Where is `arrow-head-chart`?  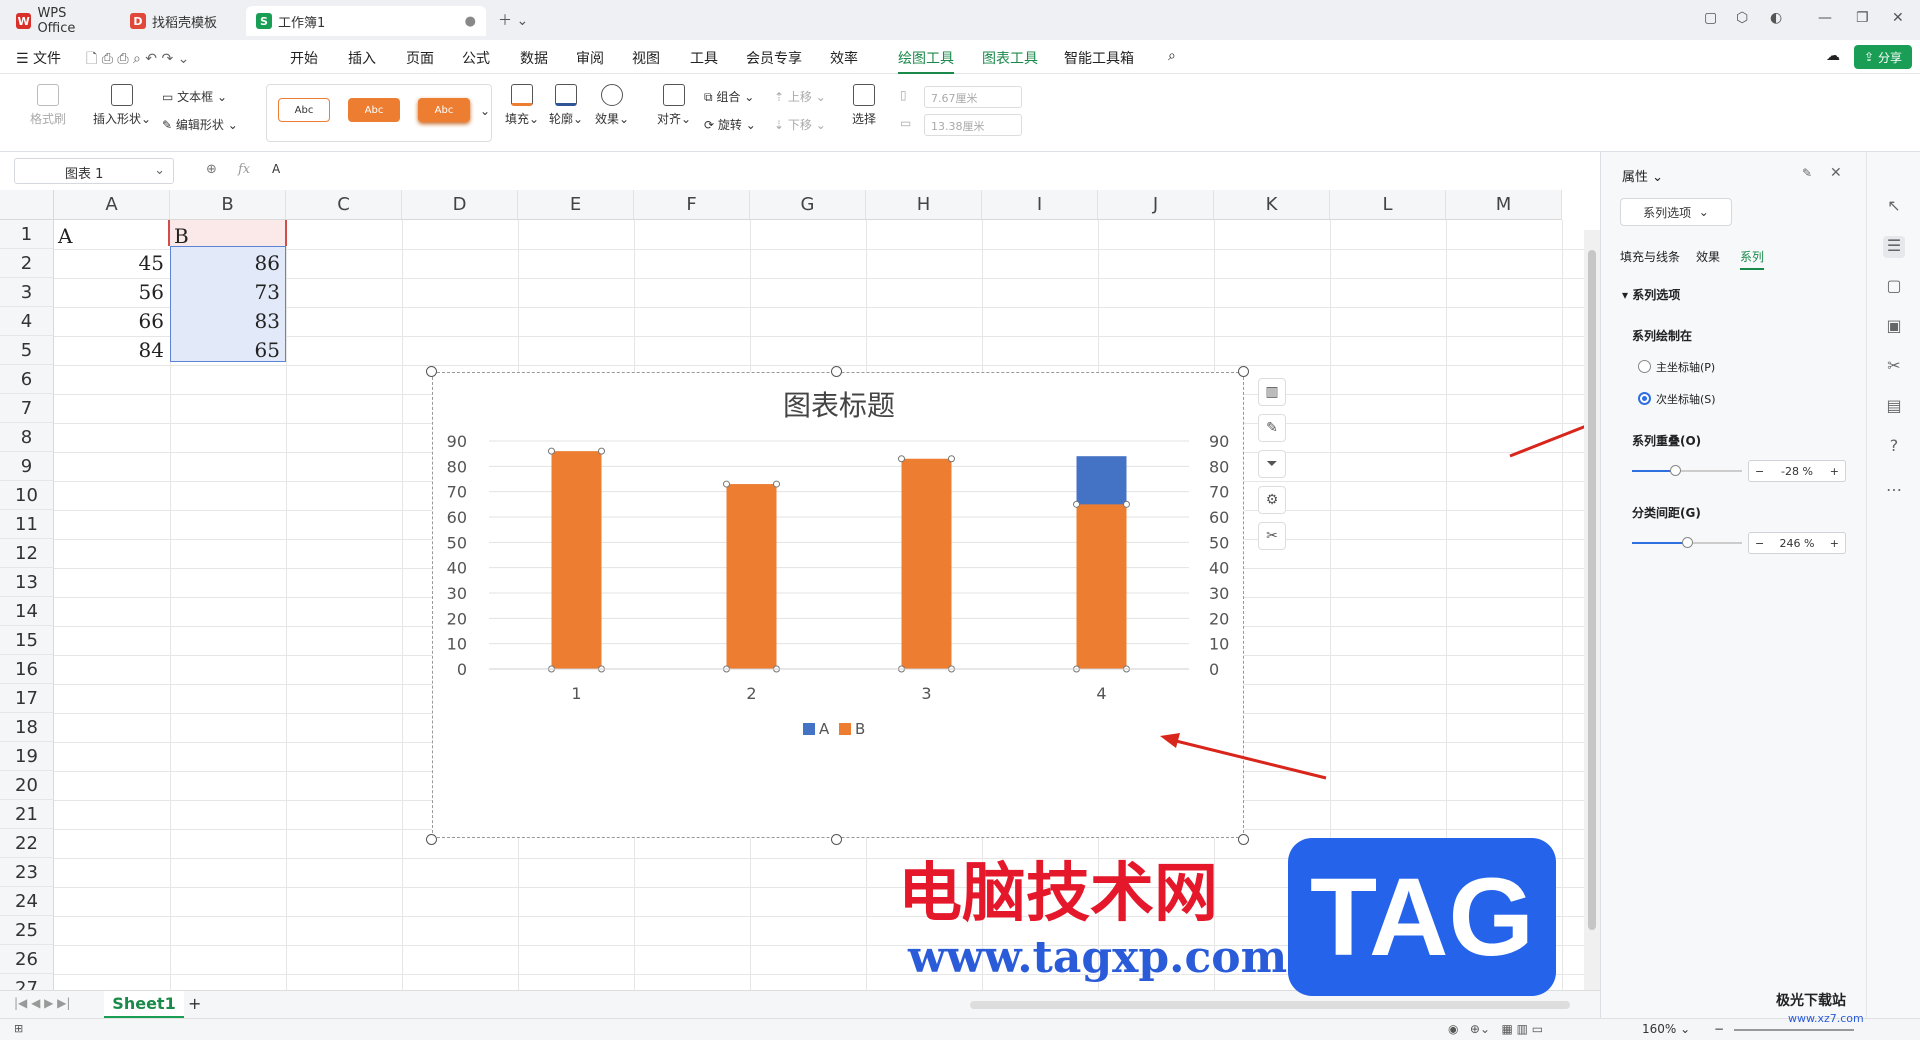 arrow-head-chart is located at coordinates (1170, 740).